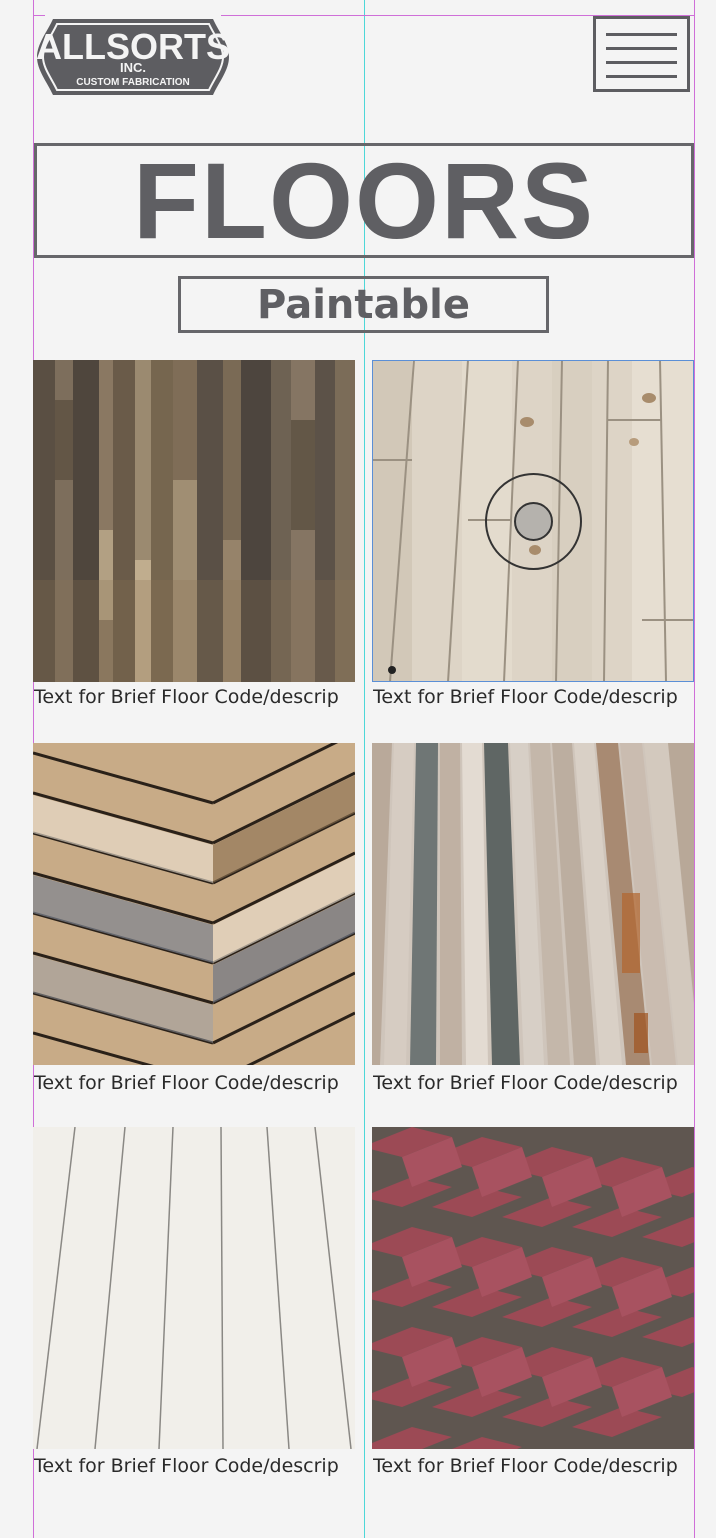 The image size is (716, 1538). Describe the element at coordinates (133, 82) in the screenshot. I see `logo-tagline: CUSTOM FABRICATION` at that location.